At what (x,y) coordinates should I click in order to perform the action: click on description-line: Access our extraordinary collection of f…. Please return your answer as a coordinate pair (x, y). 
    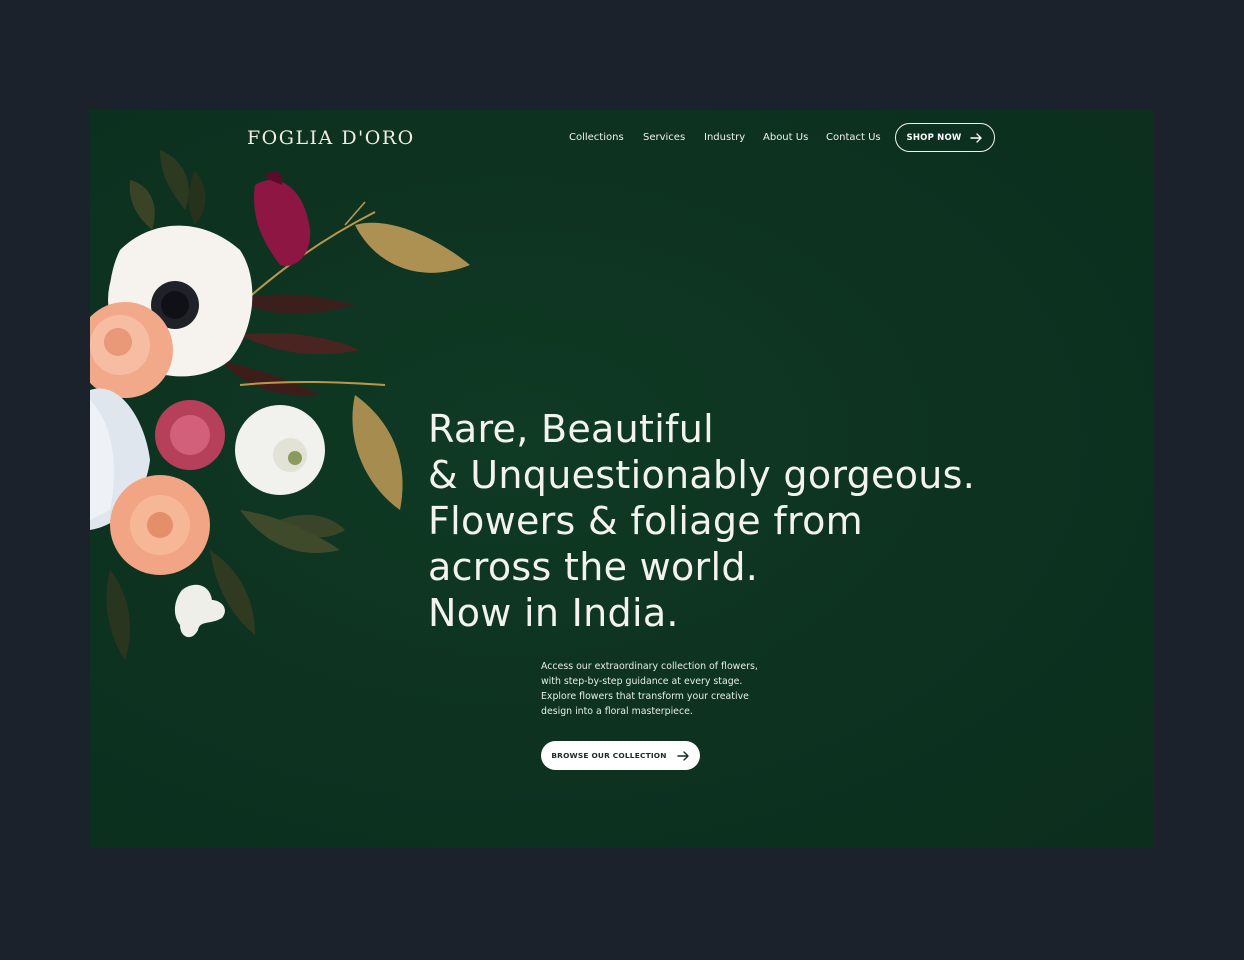
    Looking at the image, I should click on (649, 666).